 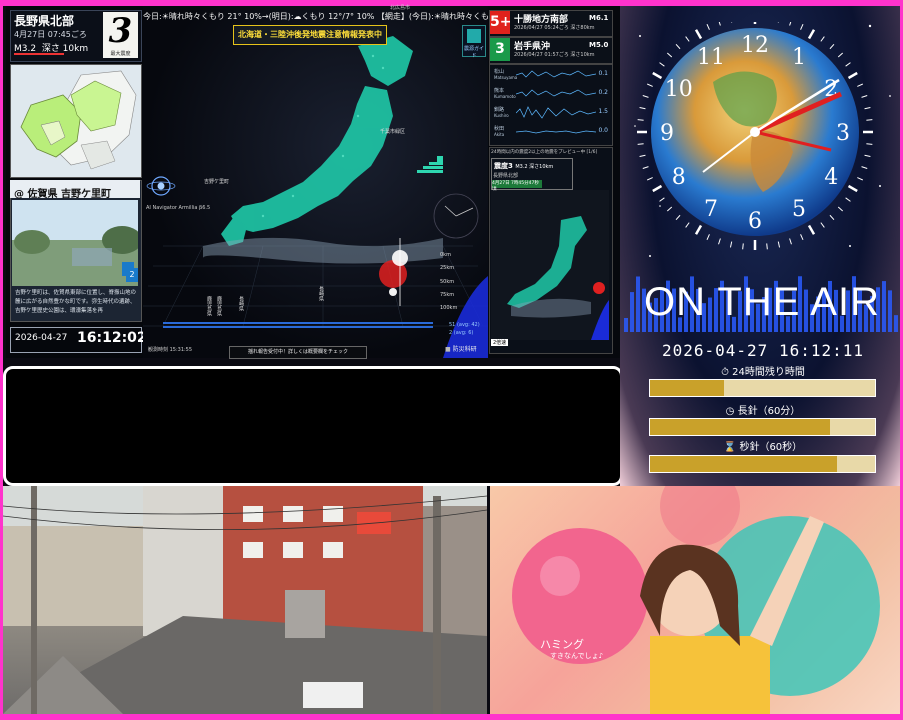 I want to click on depth-scale-50: 50km, so click(x=447, y=282).